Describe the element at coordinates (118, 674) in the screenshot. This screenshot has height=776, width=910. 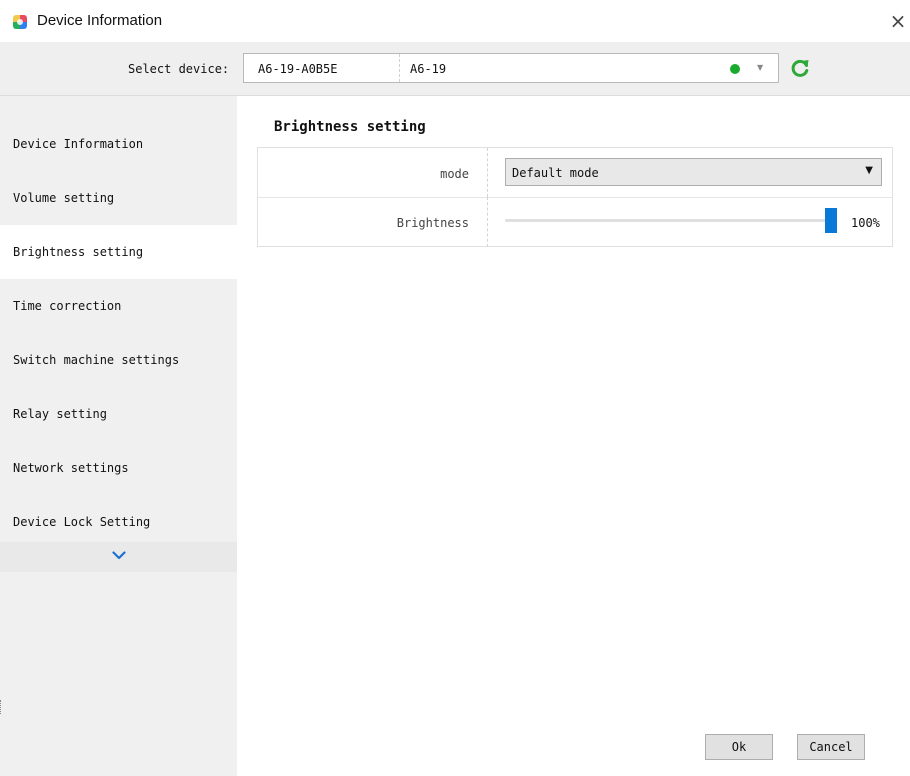
I see `sidebar-empty-area` at that location.